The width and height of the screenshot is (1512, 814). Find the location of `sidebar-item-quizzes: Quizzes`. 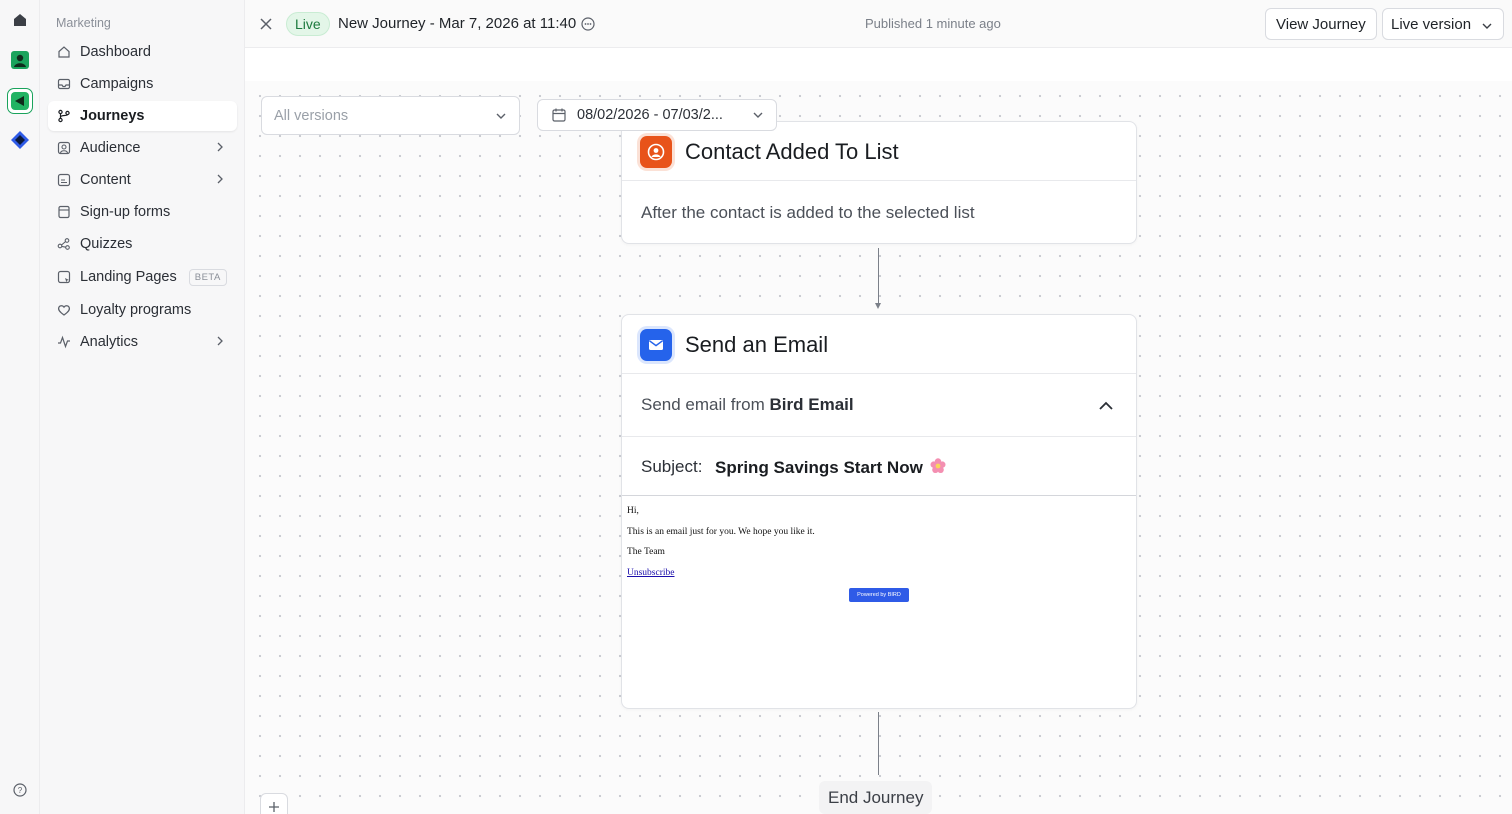

sidebar-item-quizzes: Quizzes is located at coordinates (142, 244).